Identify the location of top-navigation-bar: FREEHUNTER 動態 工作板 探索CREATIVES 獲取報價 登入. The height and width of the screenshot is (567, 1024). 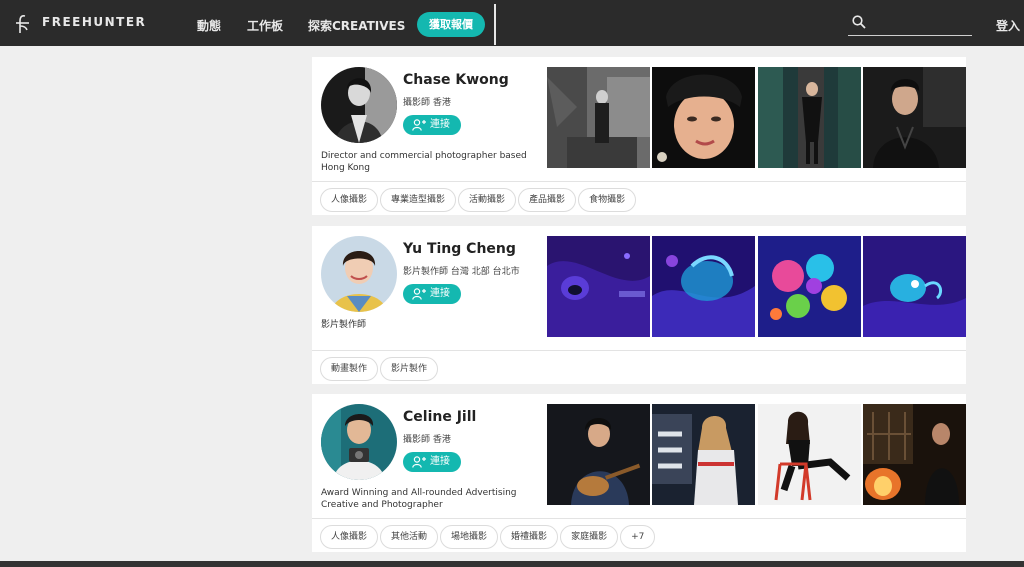
(512, 23).